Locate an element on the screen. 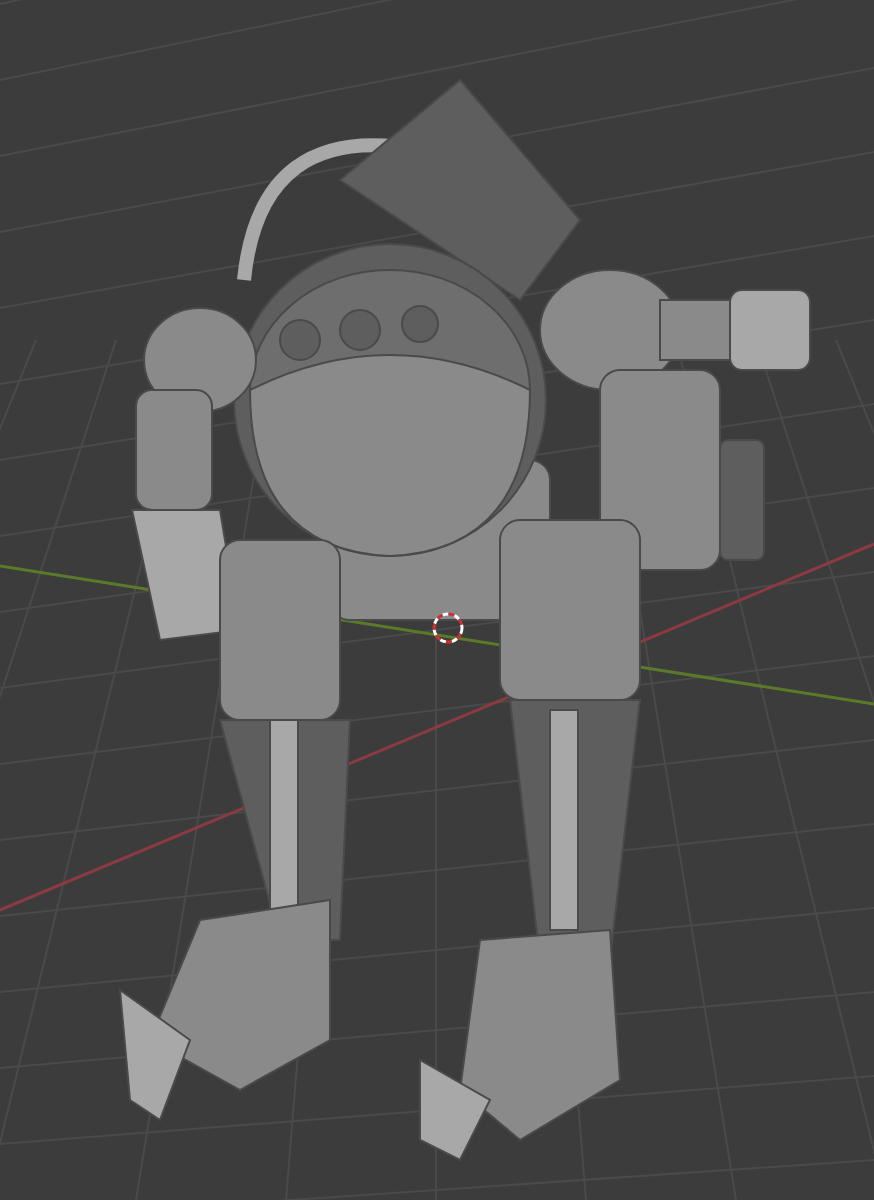 This screenshot has height=1200, width=874. cursor-3d-icon is located at coordinates (448, 628).